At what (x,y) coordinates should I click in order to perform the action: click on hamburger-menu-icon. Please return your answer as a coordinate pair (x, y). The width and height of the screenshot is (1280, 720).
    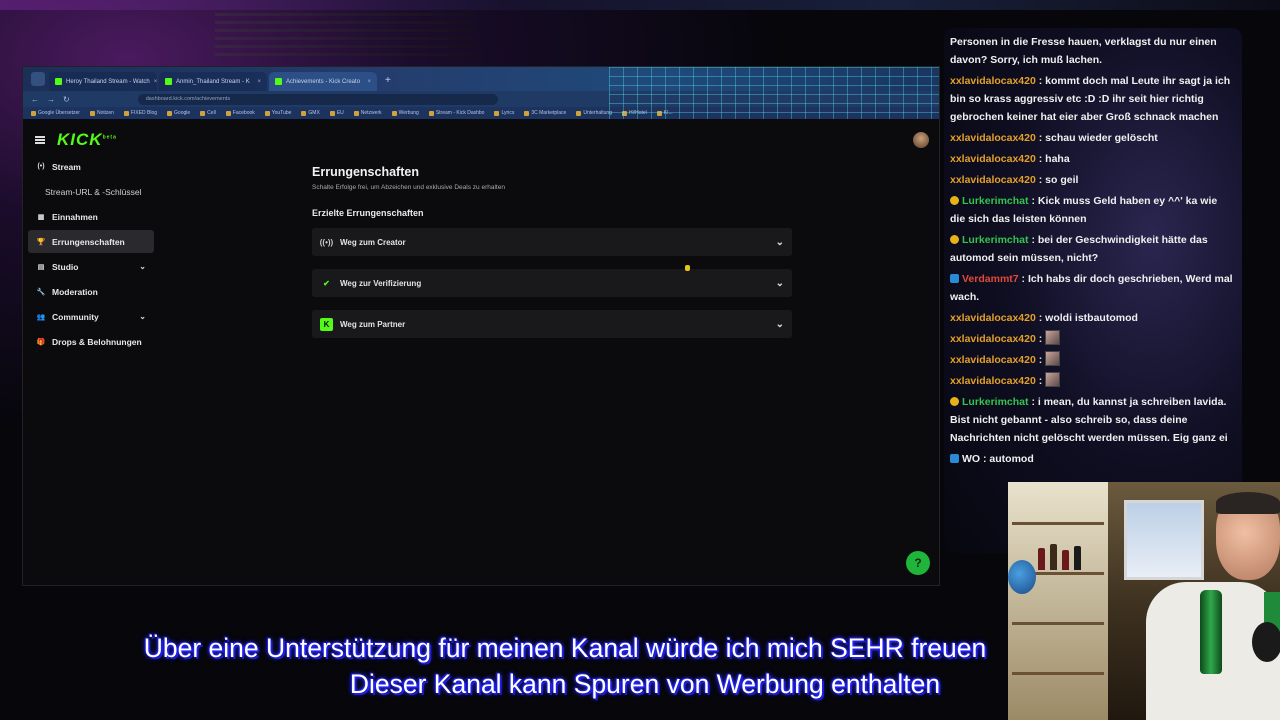
    Looking at the image, I should click on (40, 140).